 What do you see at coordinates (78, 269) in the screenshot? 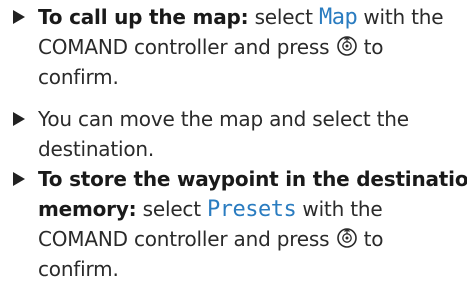
I see `step-3-line-4: confirm.` at bounding box center [78, 269].